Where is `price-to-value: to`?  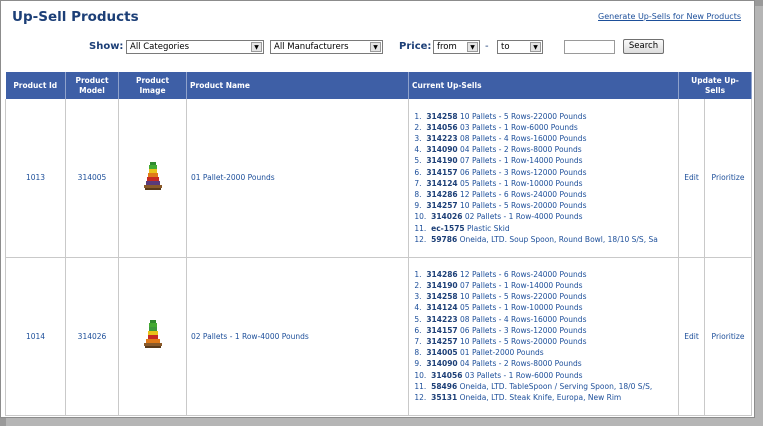
price-to-value: to is located at coordinates (505, 47).